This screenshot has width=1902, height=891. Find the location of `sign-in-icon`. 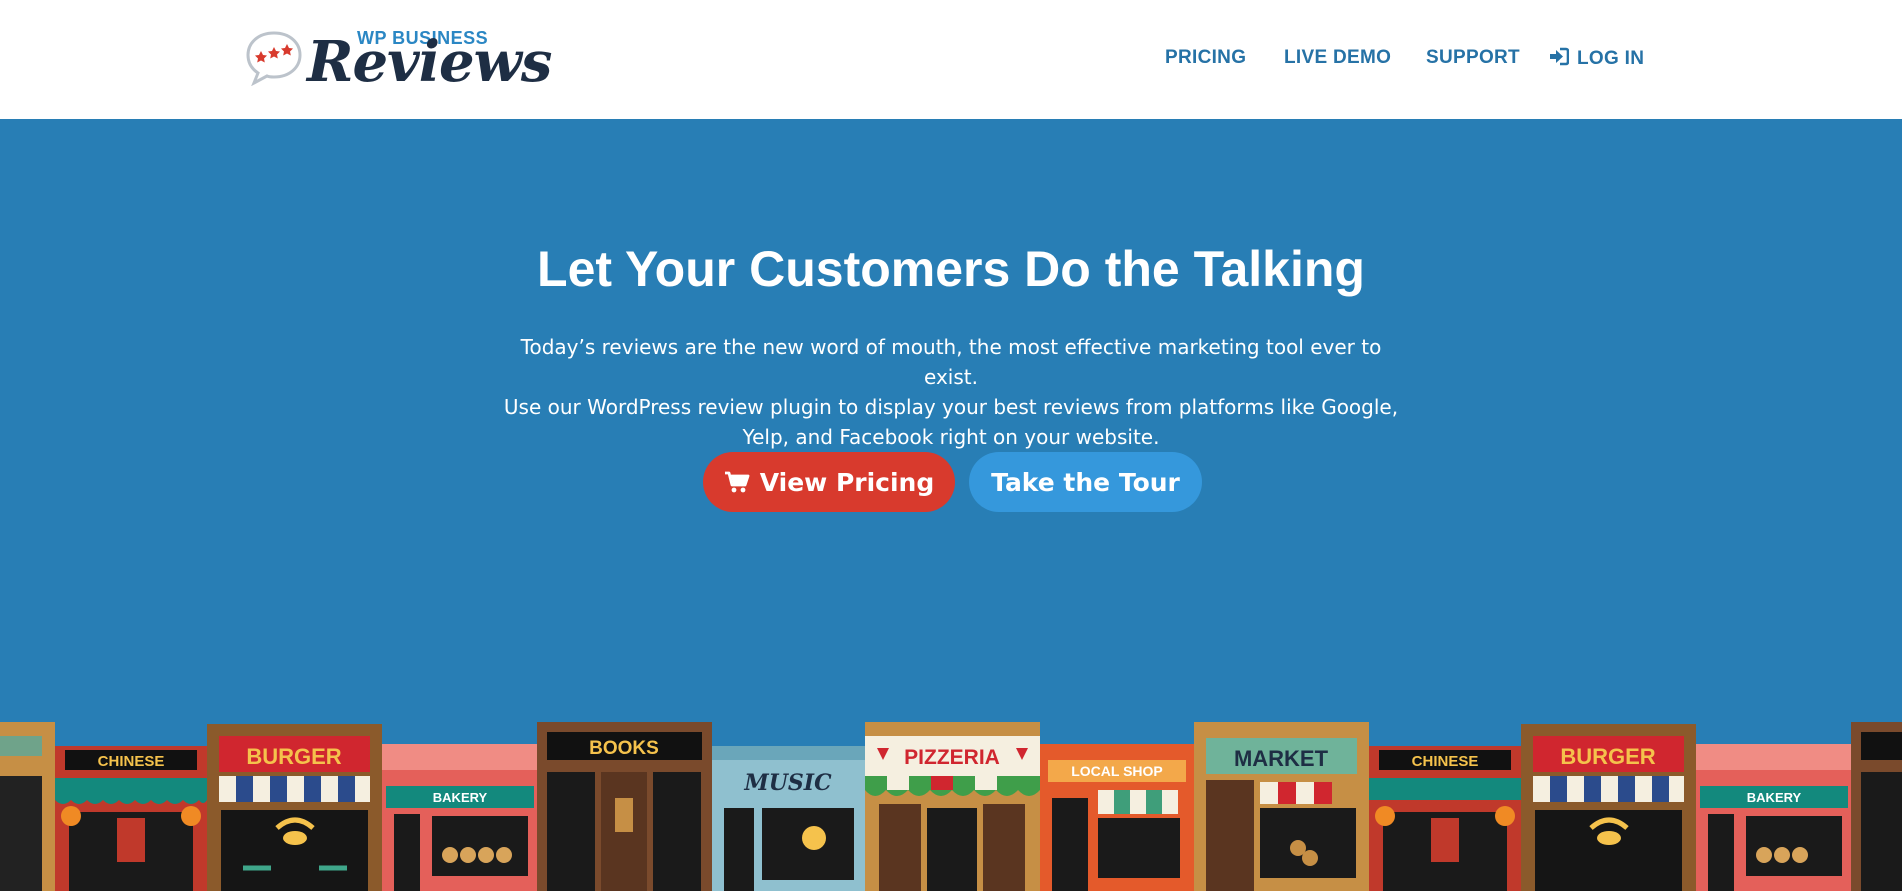

sign-in-icon is located at coordinates (1560, 56).